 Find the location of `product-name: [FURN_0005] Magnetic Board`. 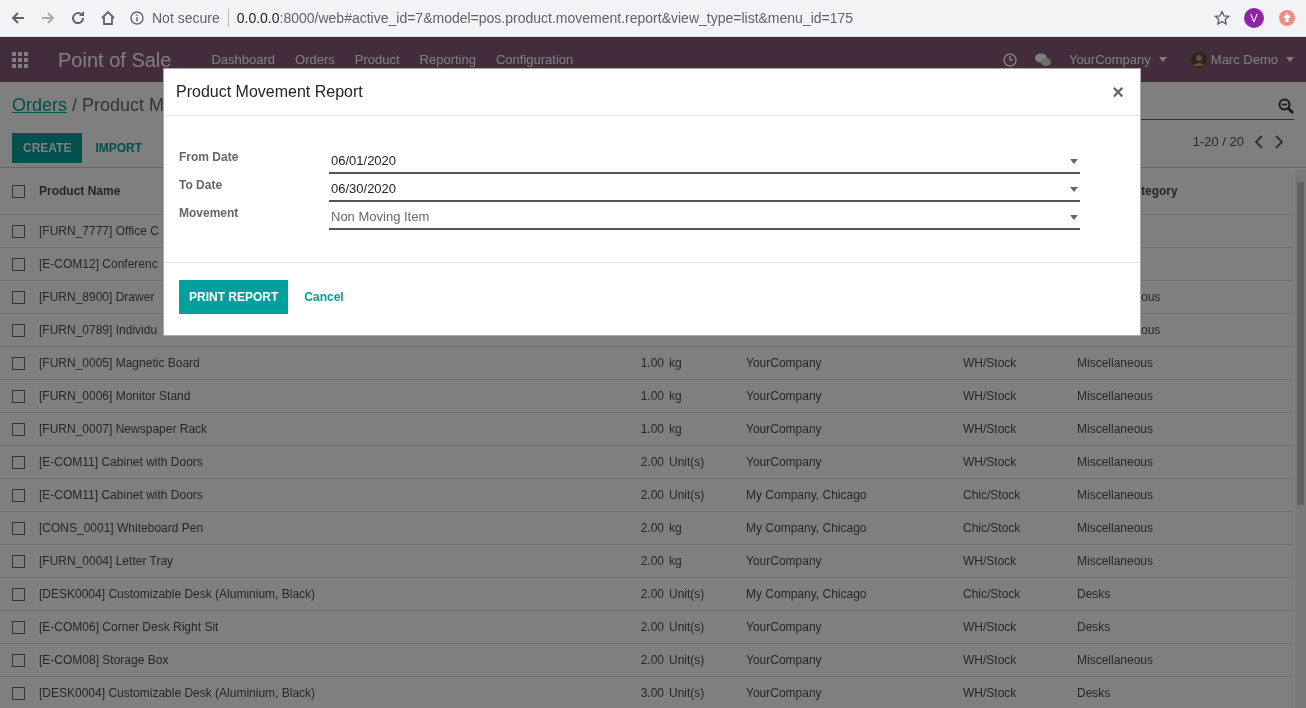

product-name: [FURN_0005] Magnetic Board is located at coordinates (119, 362).